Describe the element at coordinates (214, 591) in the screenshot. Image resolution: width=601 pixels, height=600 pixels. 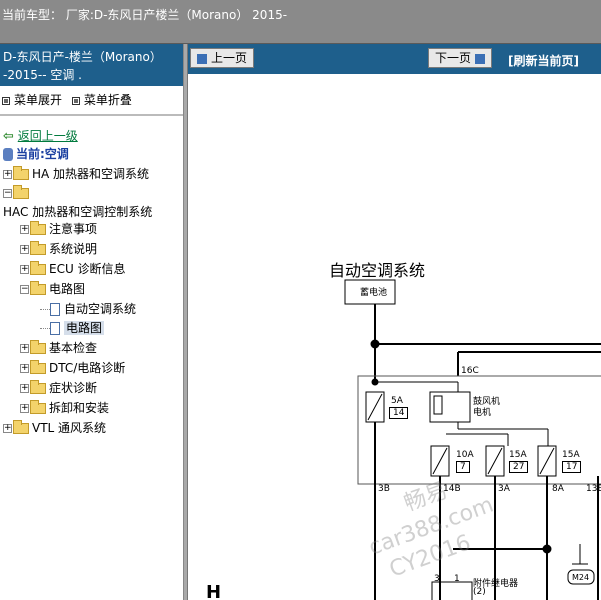
I see `side-mark: H` at that location.